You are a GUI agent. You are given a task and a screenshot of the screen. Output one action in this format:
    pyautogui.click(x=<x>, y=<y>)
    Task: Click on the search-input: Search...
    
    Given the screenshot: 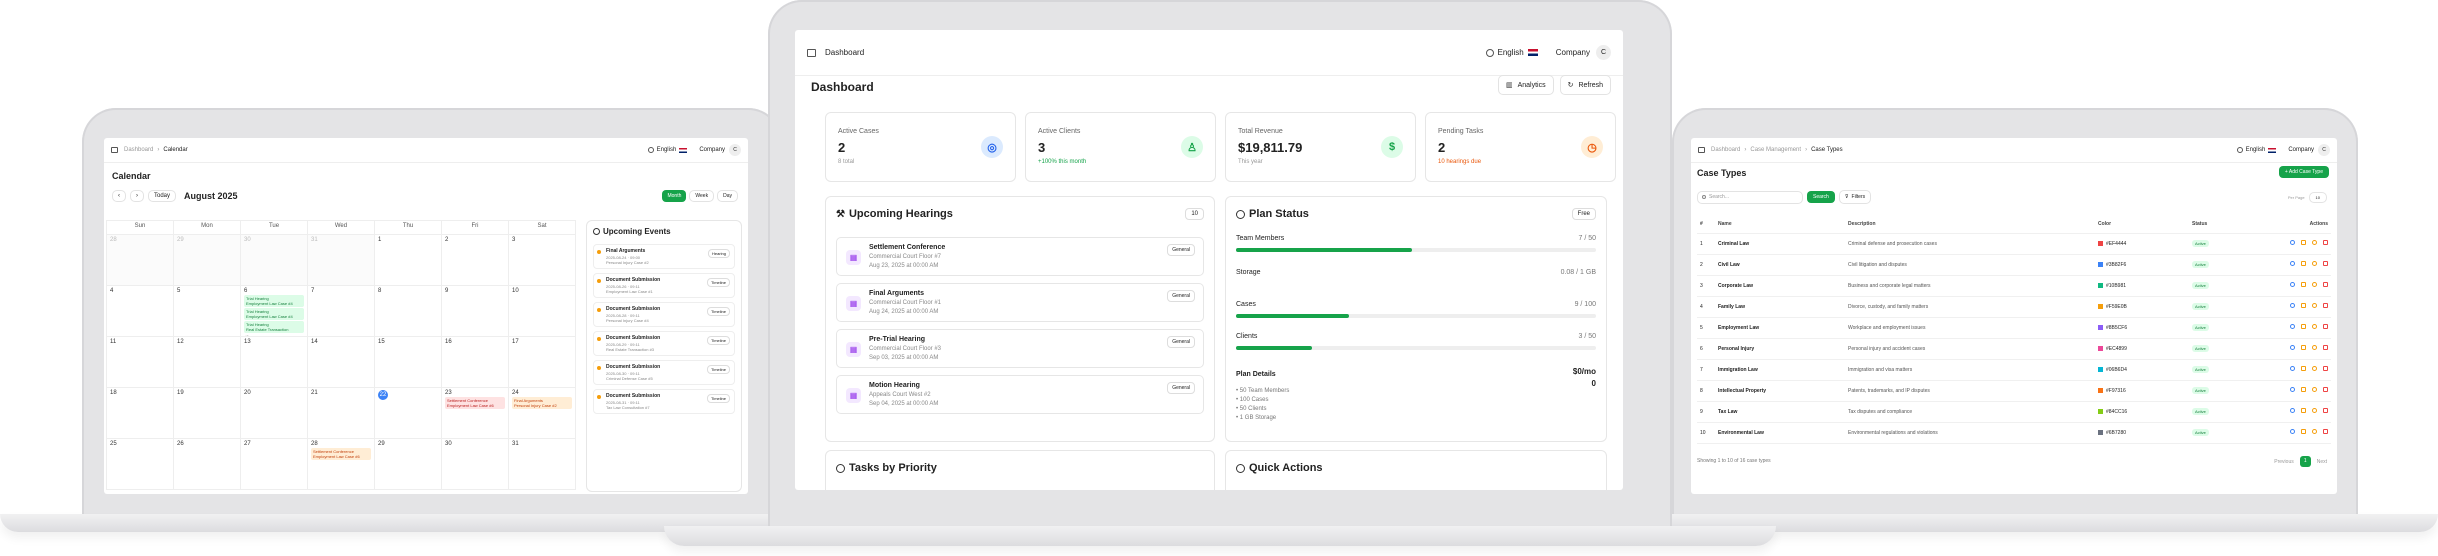 What is the action you would take?
    pyautogui.click(x=1750, y=197)
    